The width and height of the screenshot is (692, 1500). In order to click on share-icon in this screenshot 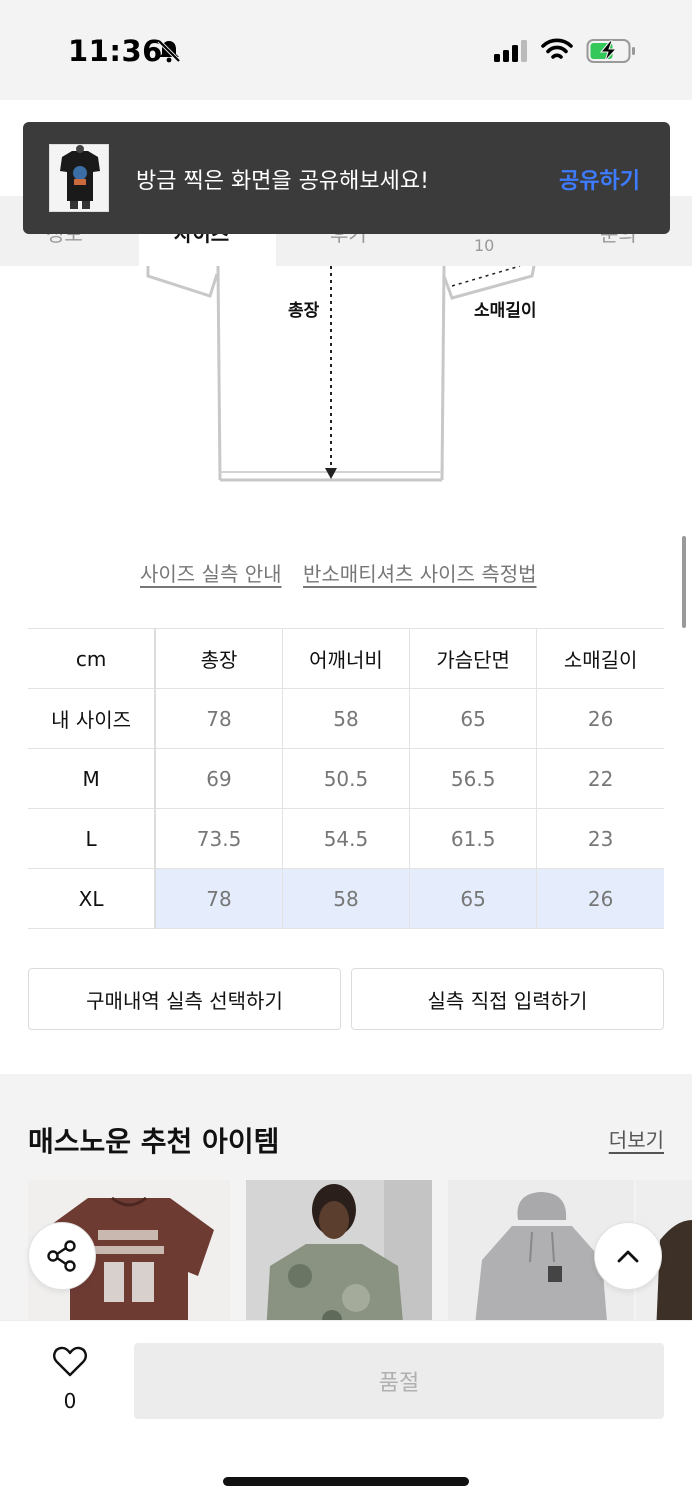, I will do `click(61, 1256)`.